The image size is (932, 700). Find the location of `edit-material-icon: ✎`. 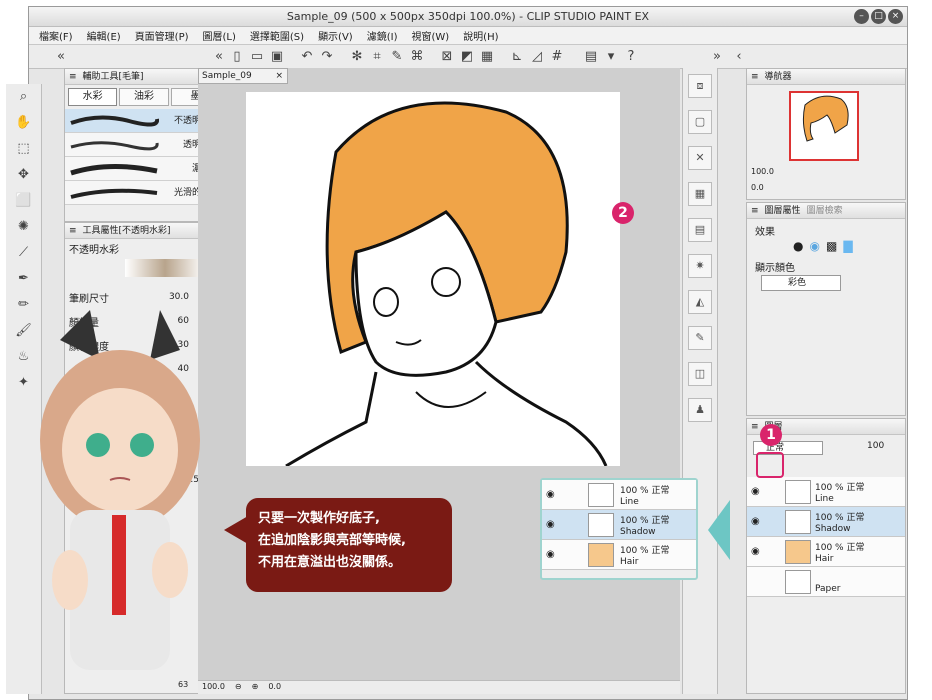

edit-material-icon: ✎ is located at coordinates (700, 338).